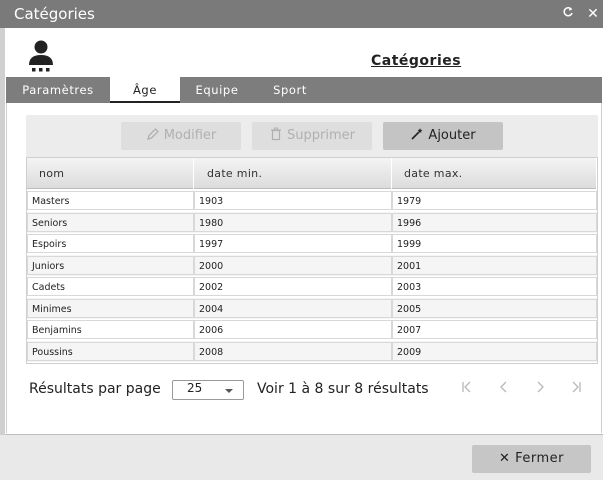  I want to click on column-label: date min., so click(235, 173).